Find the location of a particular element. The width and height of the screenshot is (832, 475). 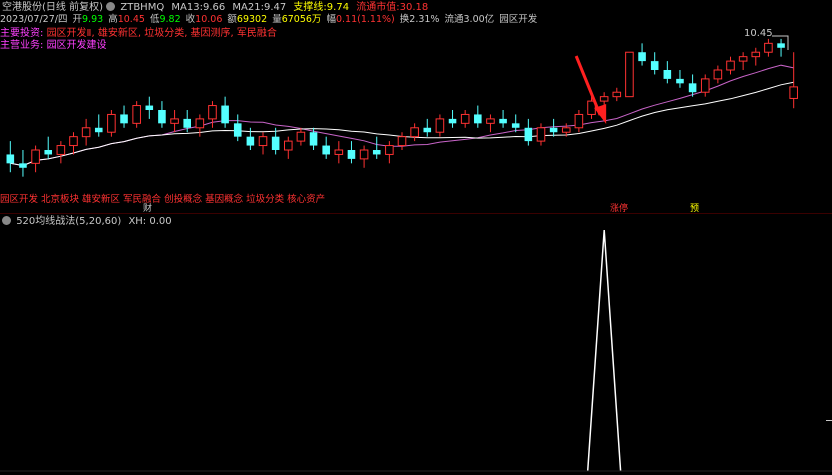

gear-icon is located at coordinates (6, 220).